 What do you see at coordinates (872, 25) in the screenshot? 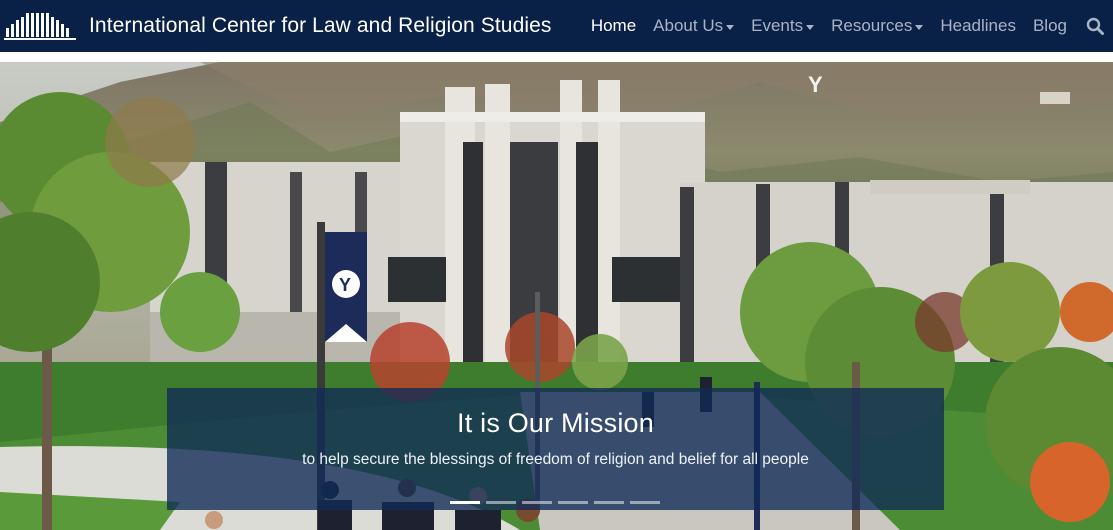
I see `nav-resources-label: Resources` at bounding box center [872, 25].